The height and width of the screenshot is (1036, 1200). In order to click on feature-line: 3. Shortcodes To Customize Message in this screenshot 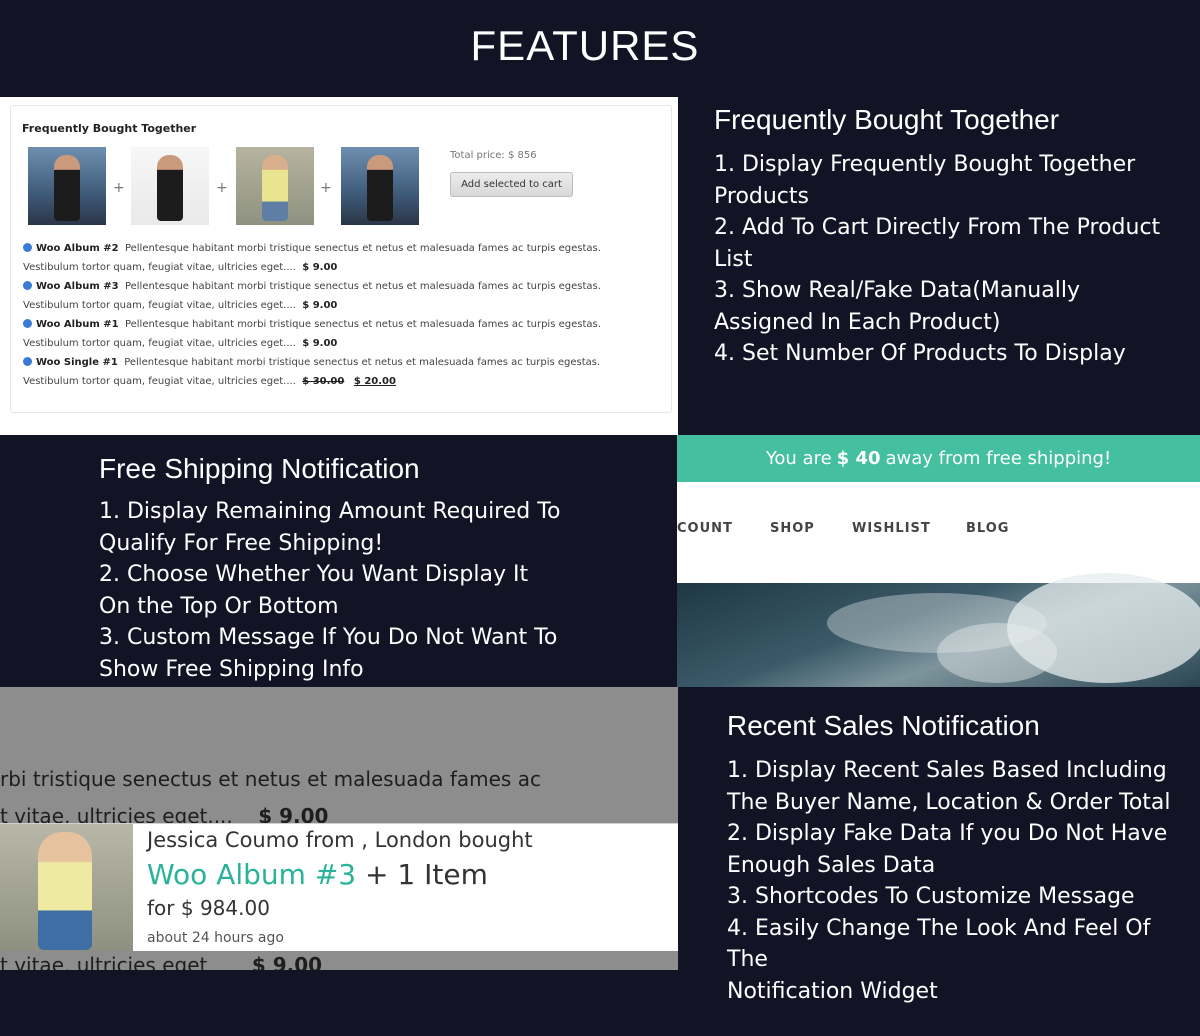, I will do `click(931, 896)`.